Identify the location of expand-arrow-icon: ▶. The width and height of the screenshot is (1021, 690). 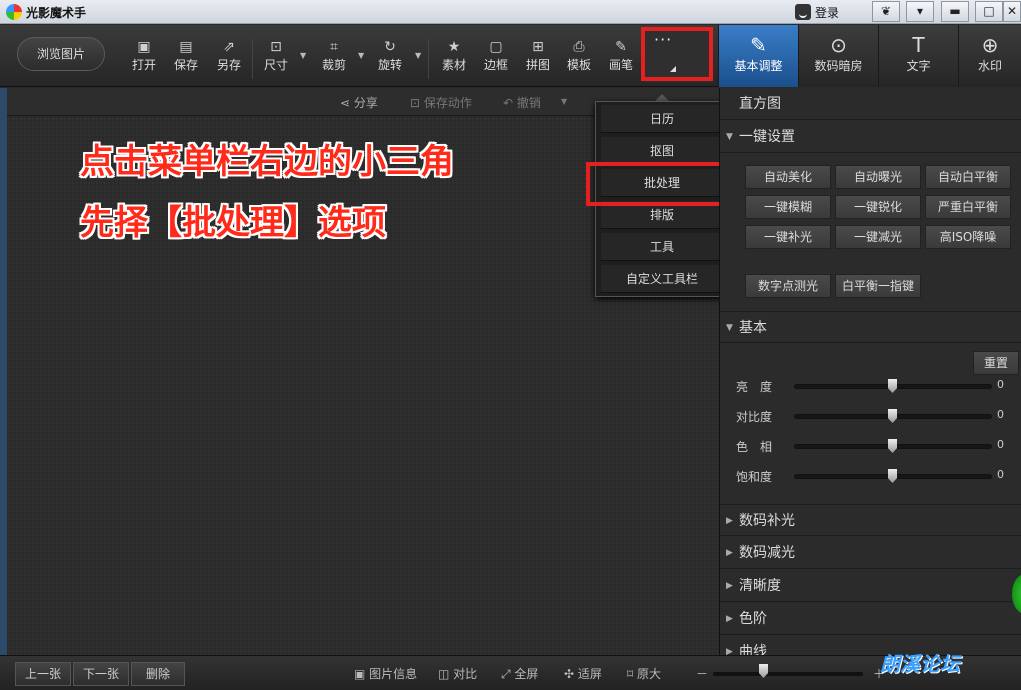
(729, 619).